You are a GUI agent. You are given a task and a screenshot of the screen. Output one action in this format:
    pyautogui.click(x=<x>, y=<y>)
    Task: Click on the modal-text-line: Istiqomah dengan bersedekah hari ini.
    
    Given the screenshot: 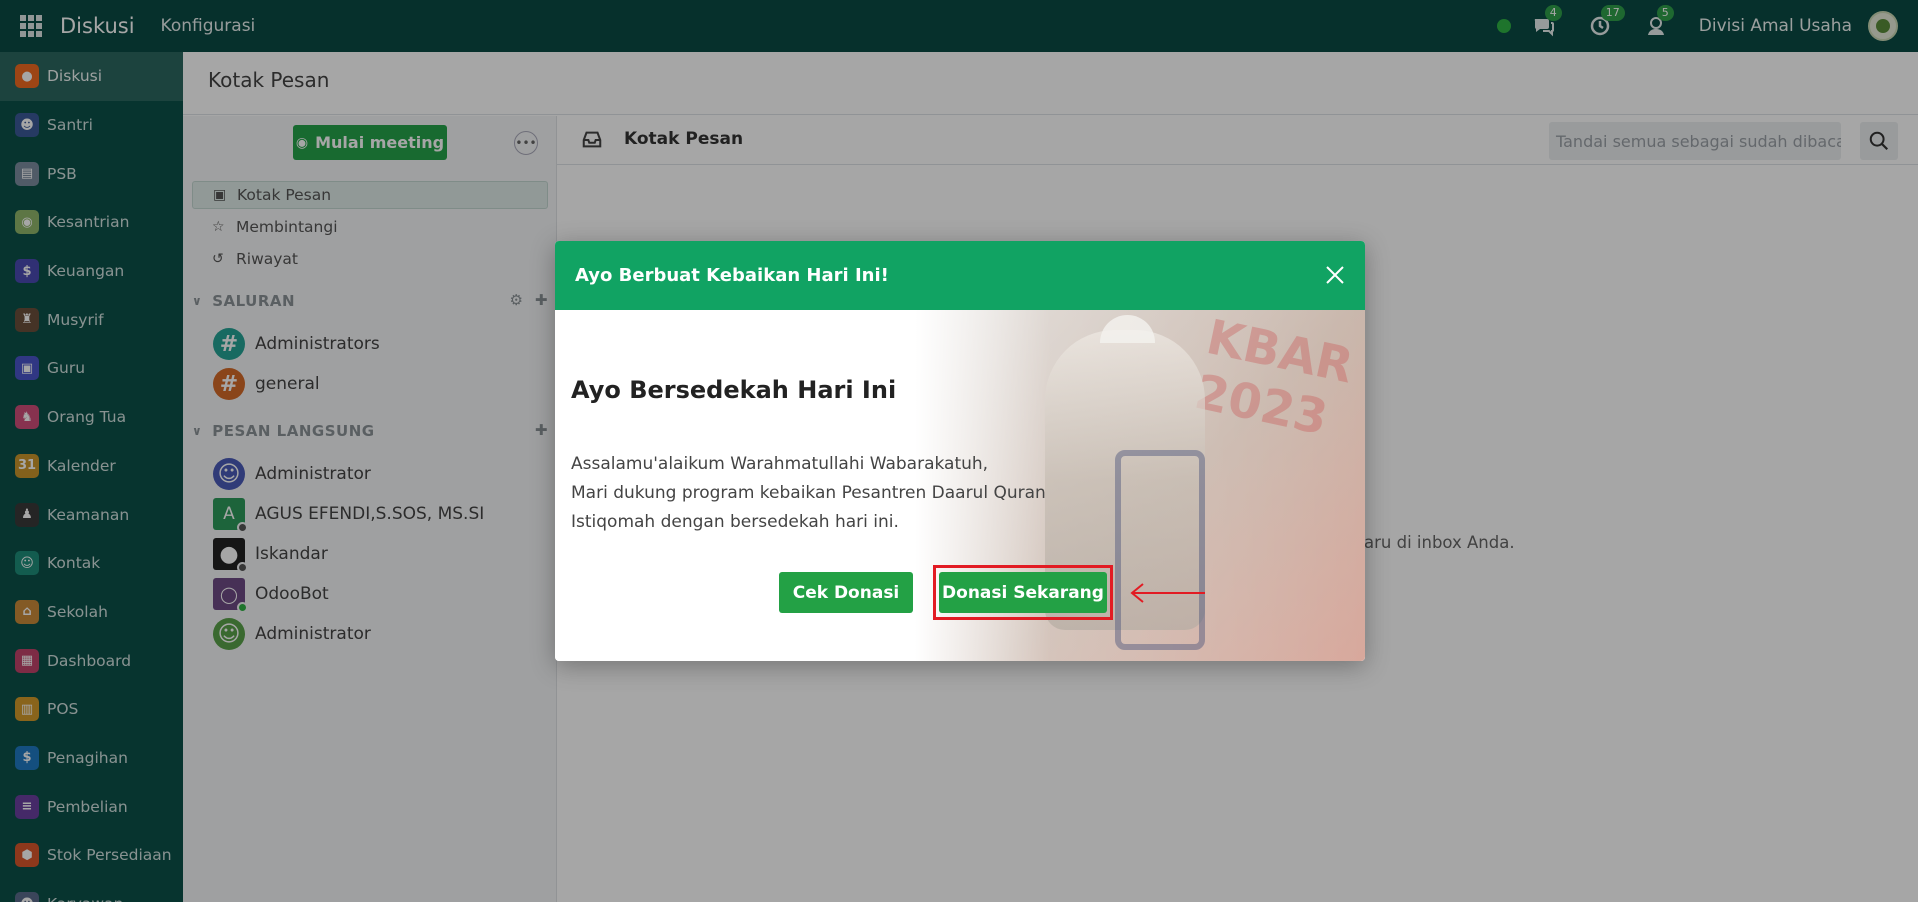 What is the action you would take?
    pyautogui.click(x=735, y=522)
    